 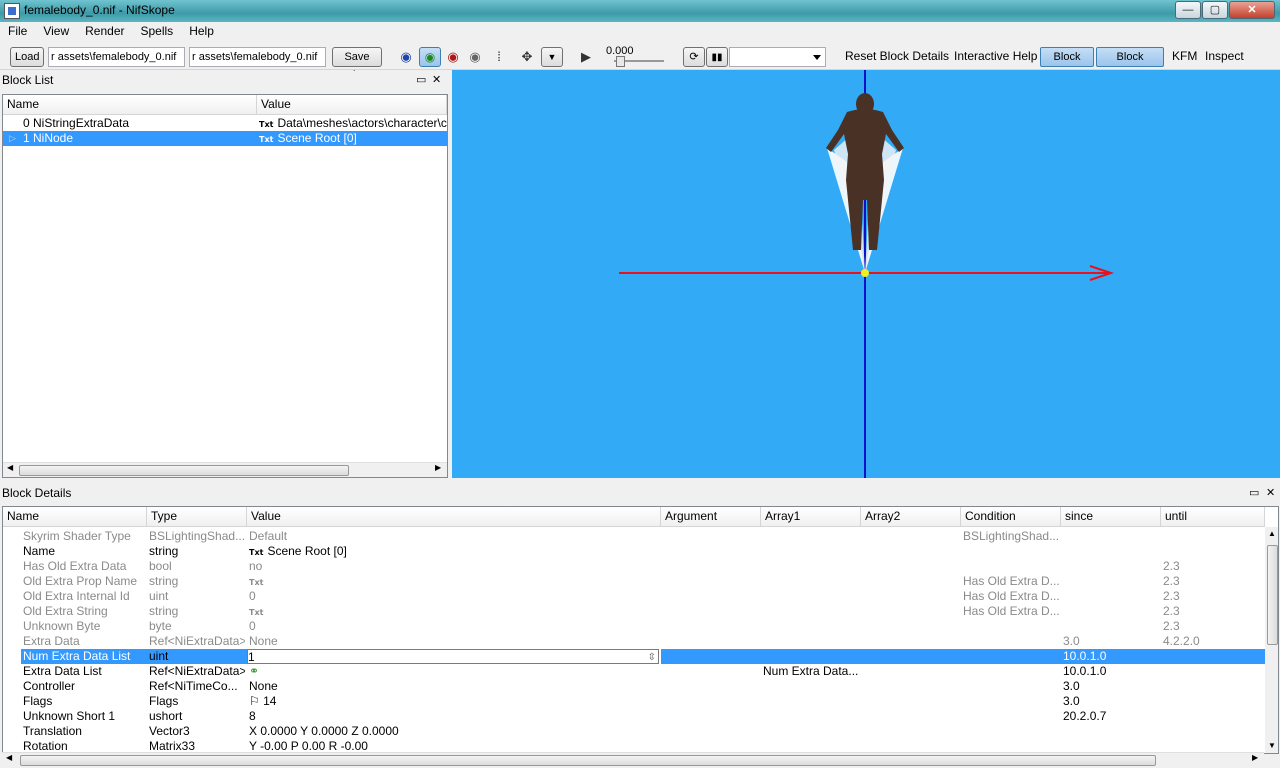 I want to click on cell-value: 1 ⇳, so click(x=453, y=656).